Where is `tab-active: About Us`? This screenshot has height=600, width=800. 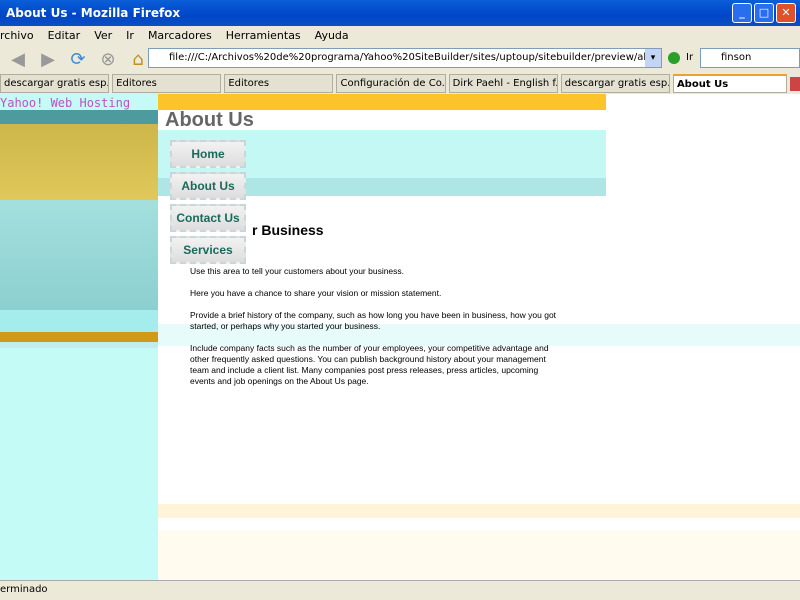
tab-active: About Us is located at coordinates (730, 83).